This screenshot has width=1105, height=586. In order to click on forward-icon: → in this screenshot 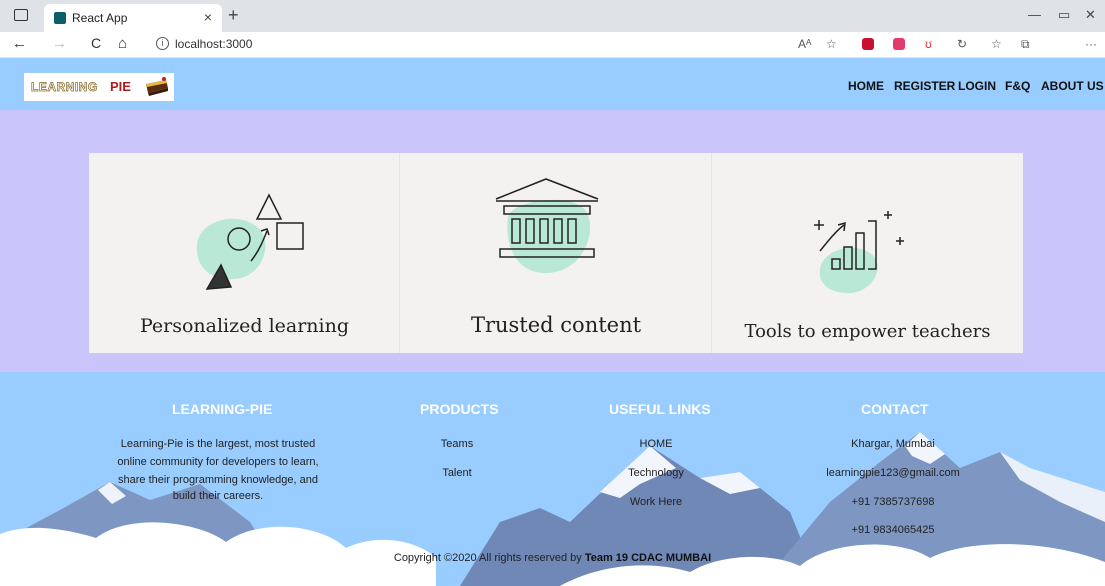, I will do `click(59, 43)`.